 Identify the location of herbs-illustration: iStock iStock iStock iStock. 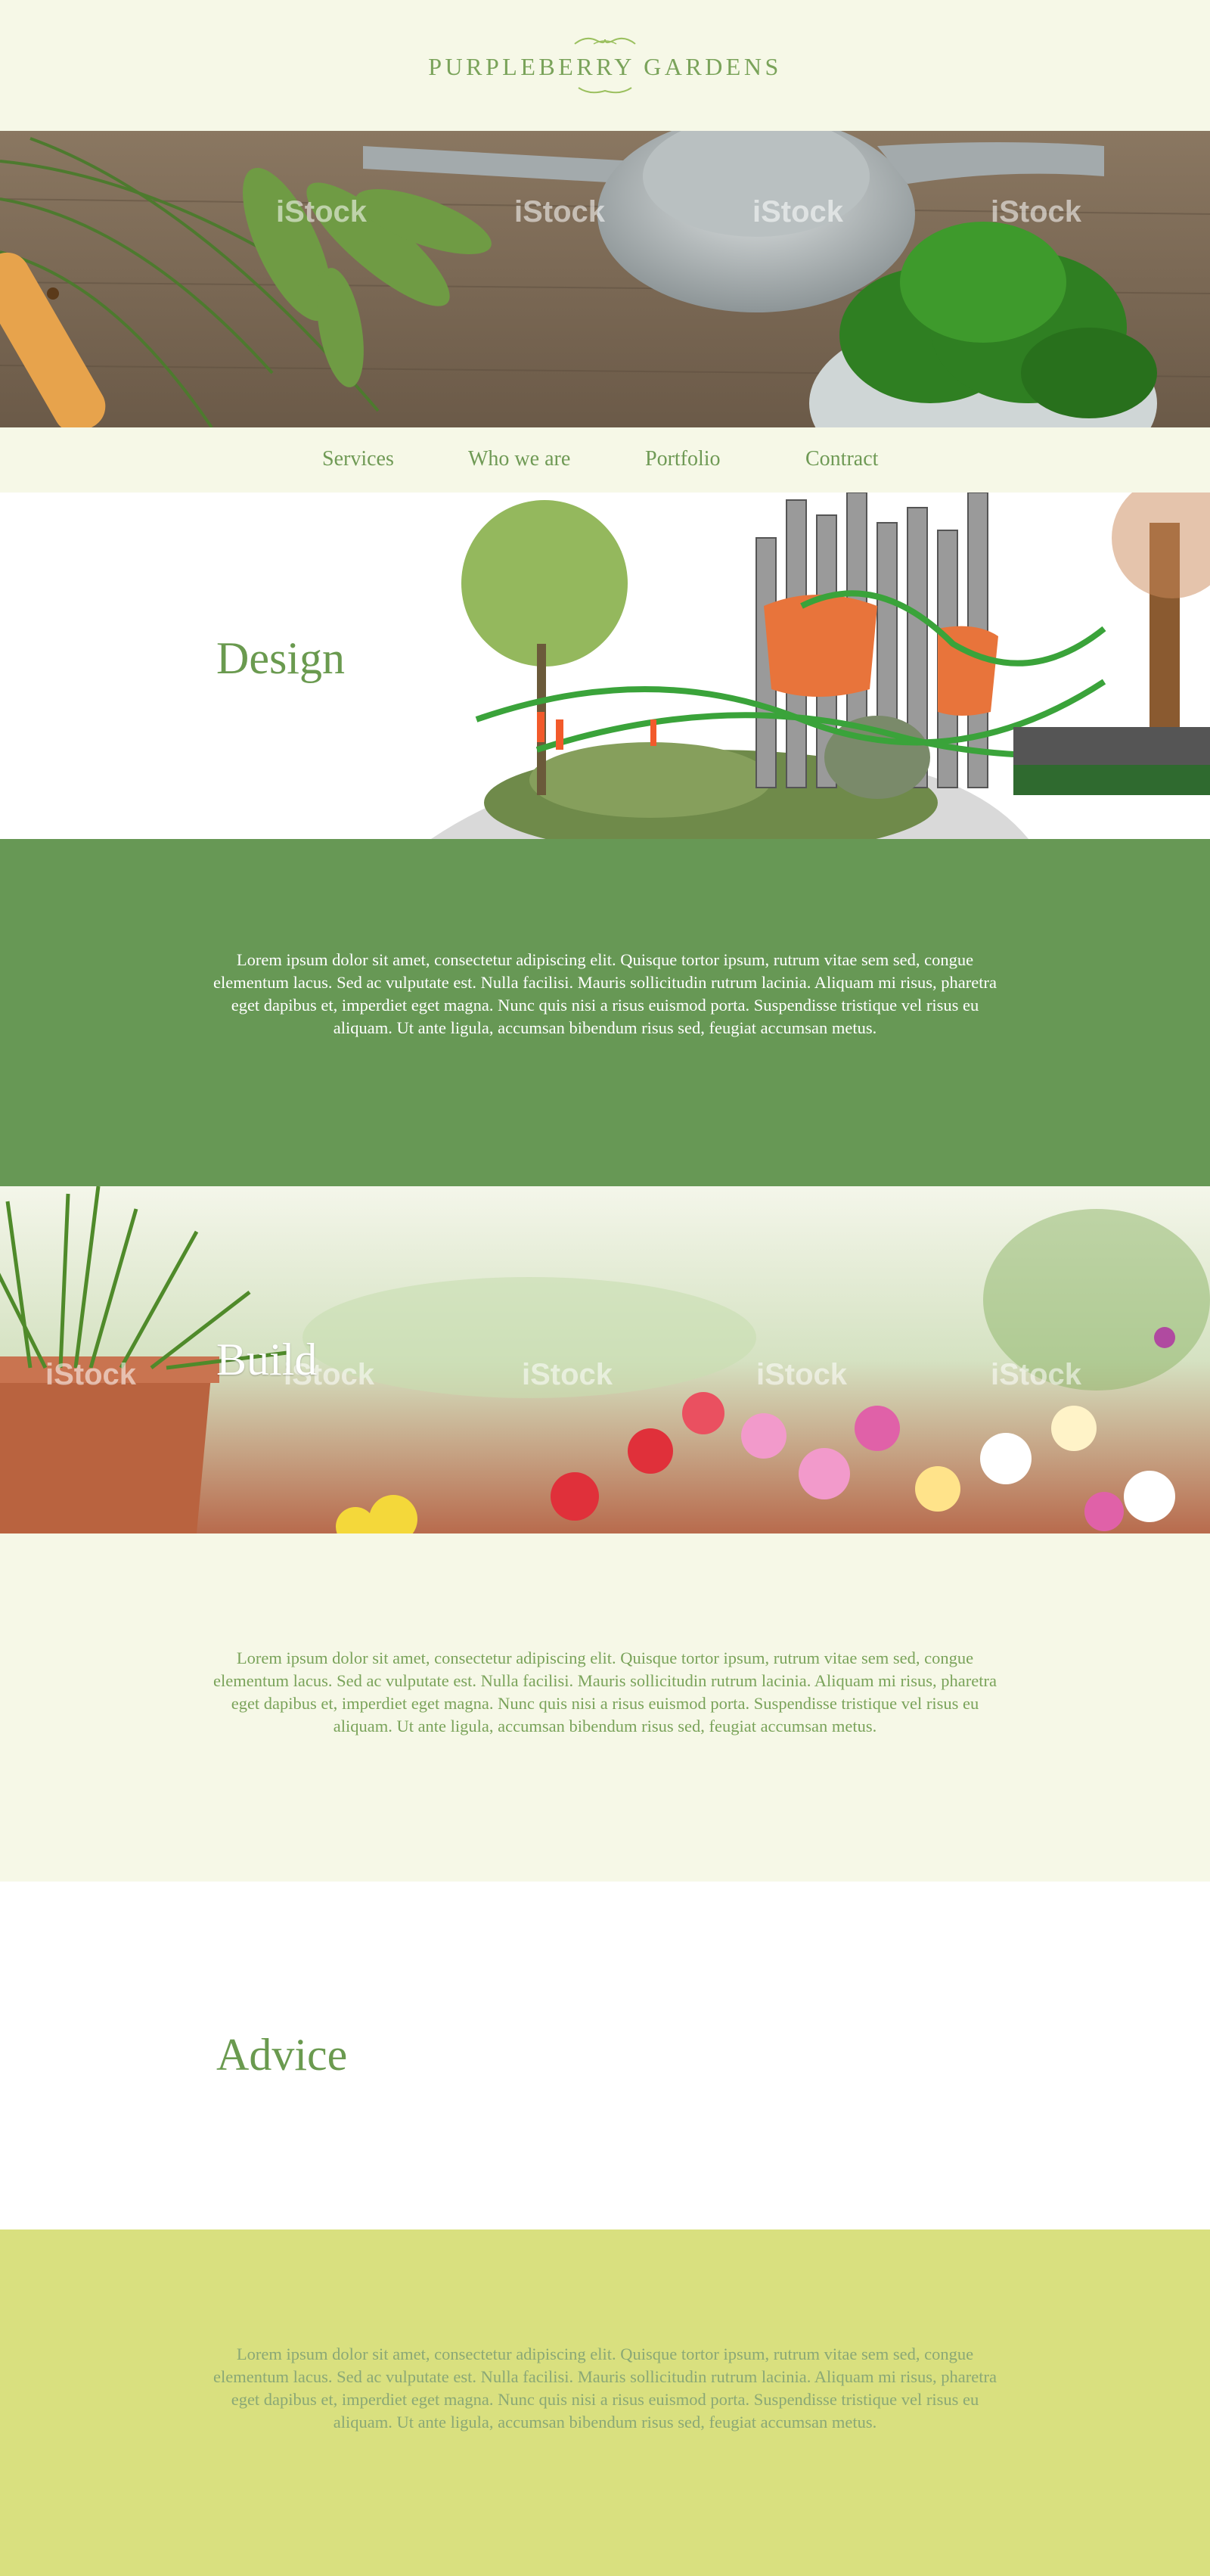
(605, 279).